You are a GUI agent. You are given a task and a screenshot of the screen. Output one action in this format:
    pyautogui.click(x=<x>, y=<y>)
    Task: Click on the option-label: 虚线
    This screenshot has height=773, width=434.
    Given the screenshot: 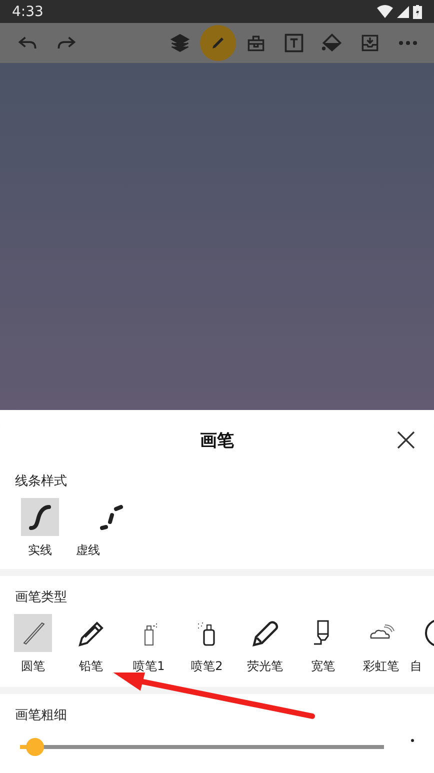 What is the action you would take?
    pyautogui.click(x=88, y=550)
    